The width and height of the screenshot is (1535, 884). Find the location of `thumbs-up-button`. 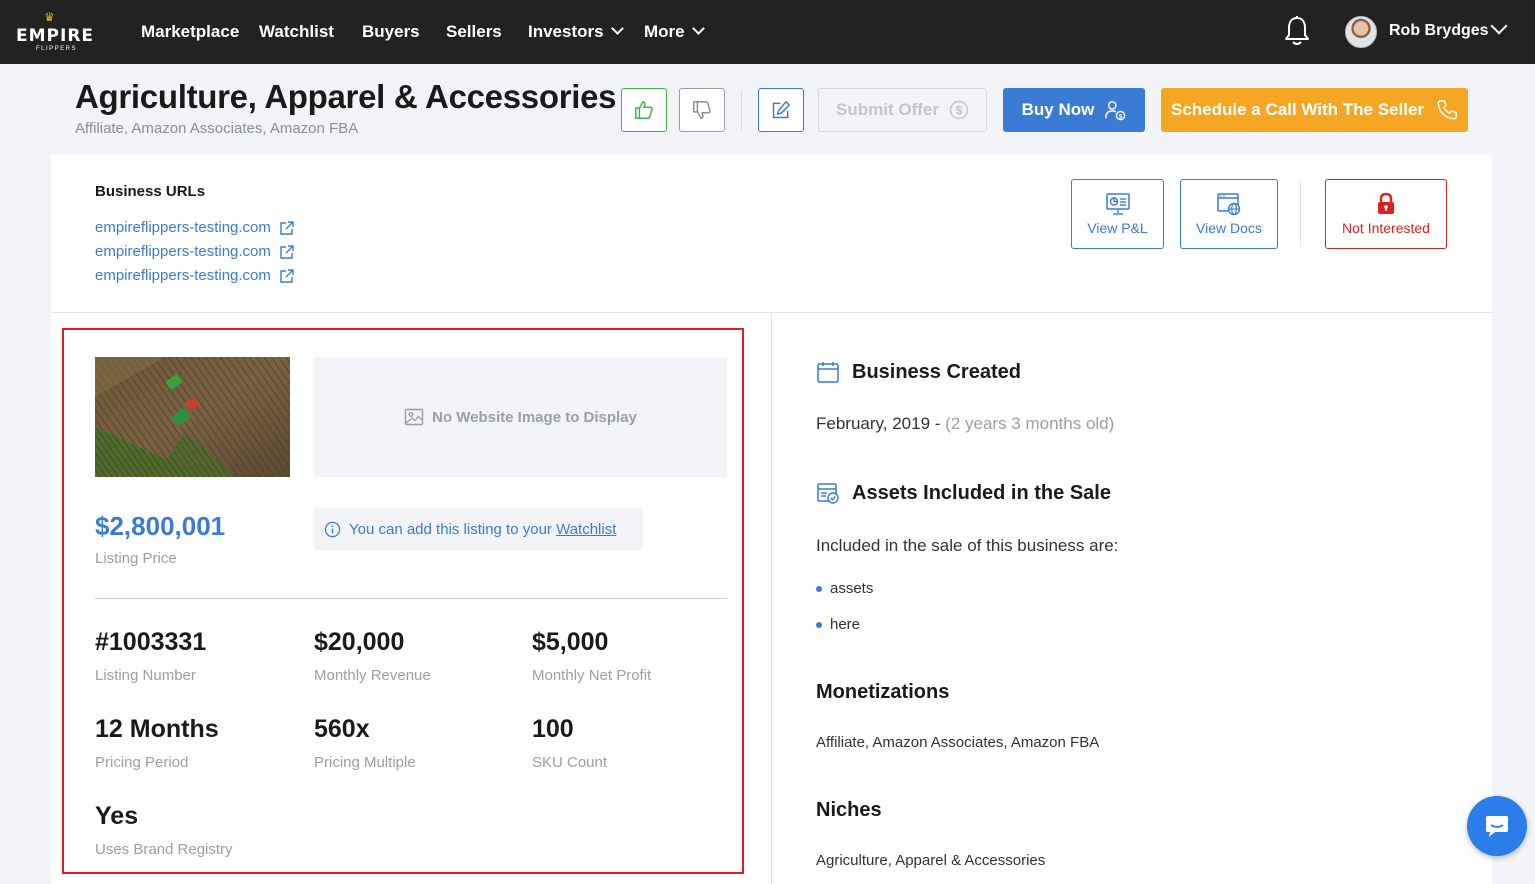

thumbs-up-button is located at coordinates (644, 110).